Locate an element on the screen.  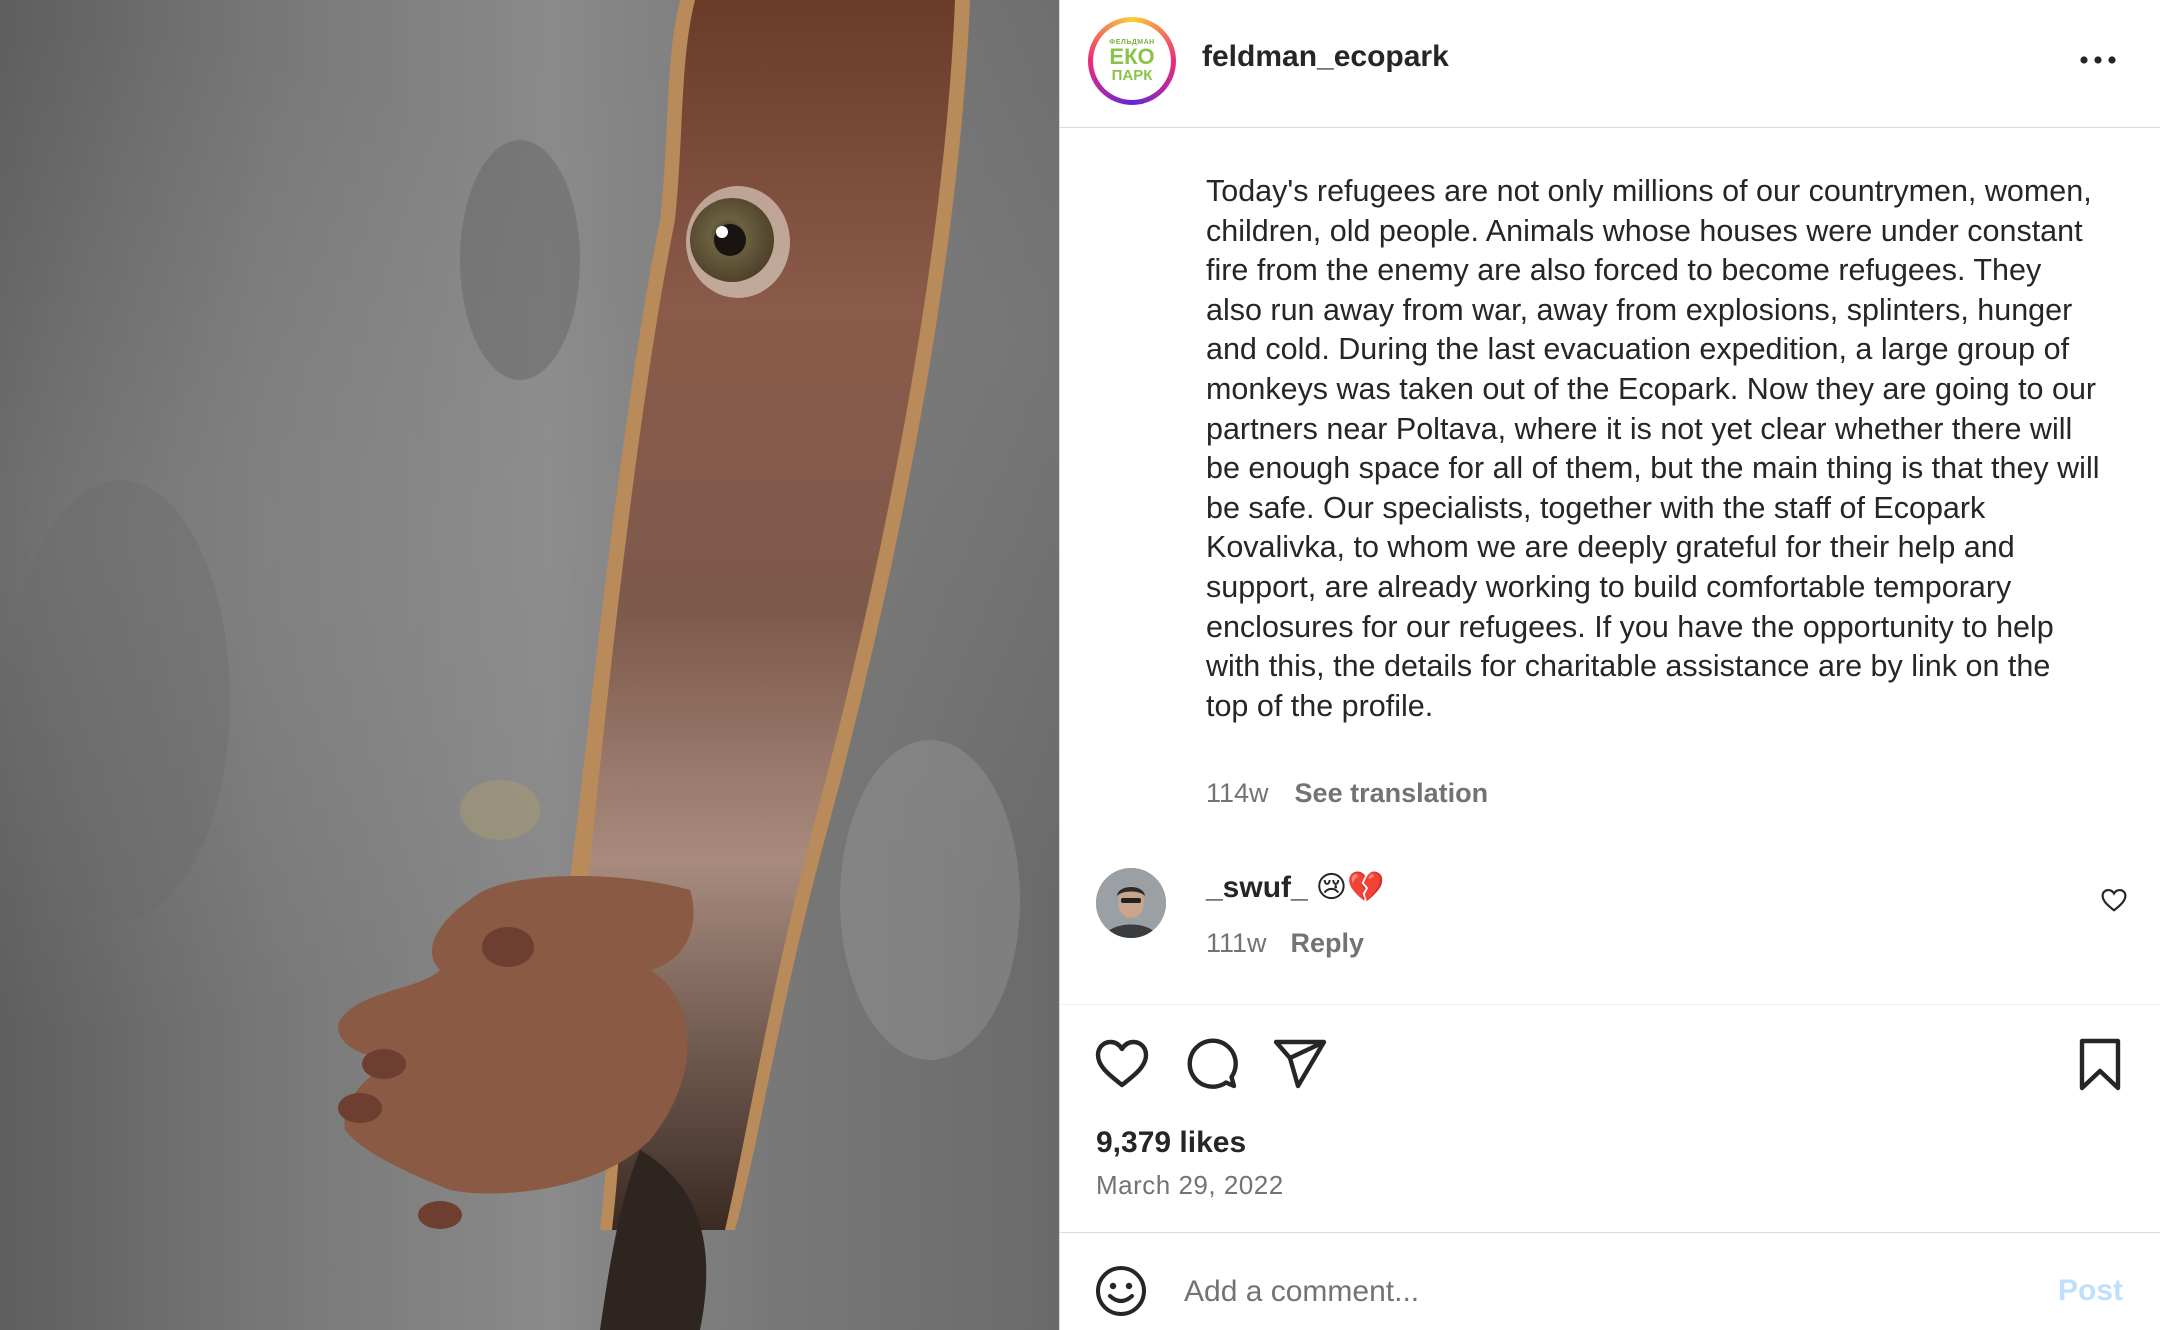
comment-avatar is located at coordinates (1131, 903).